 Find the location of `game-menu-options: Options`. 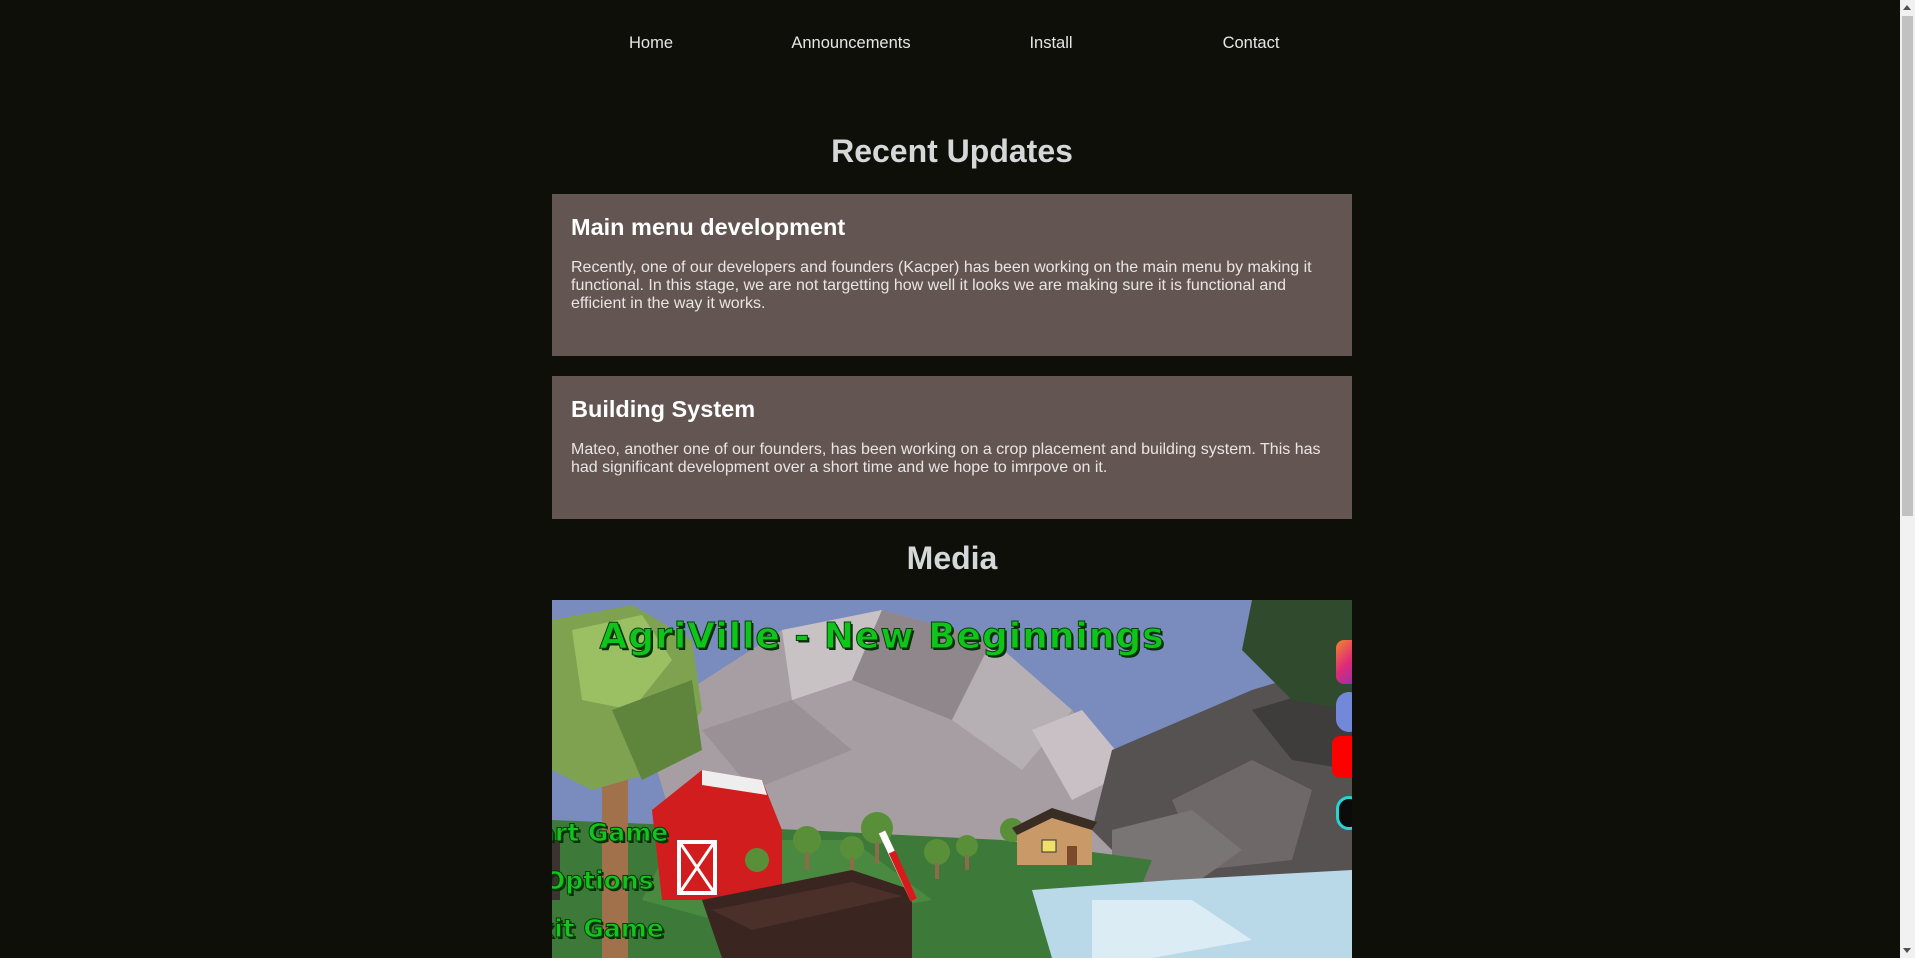

game-menu-options: Options is located at coordinates (603, 881).